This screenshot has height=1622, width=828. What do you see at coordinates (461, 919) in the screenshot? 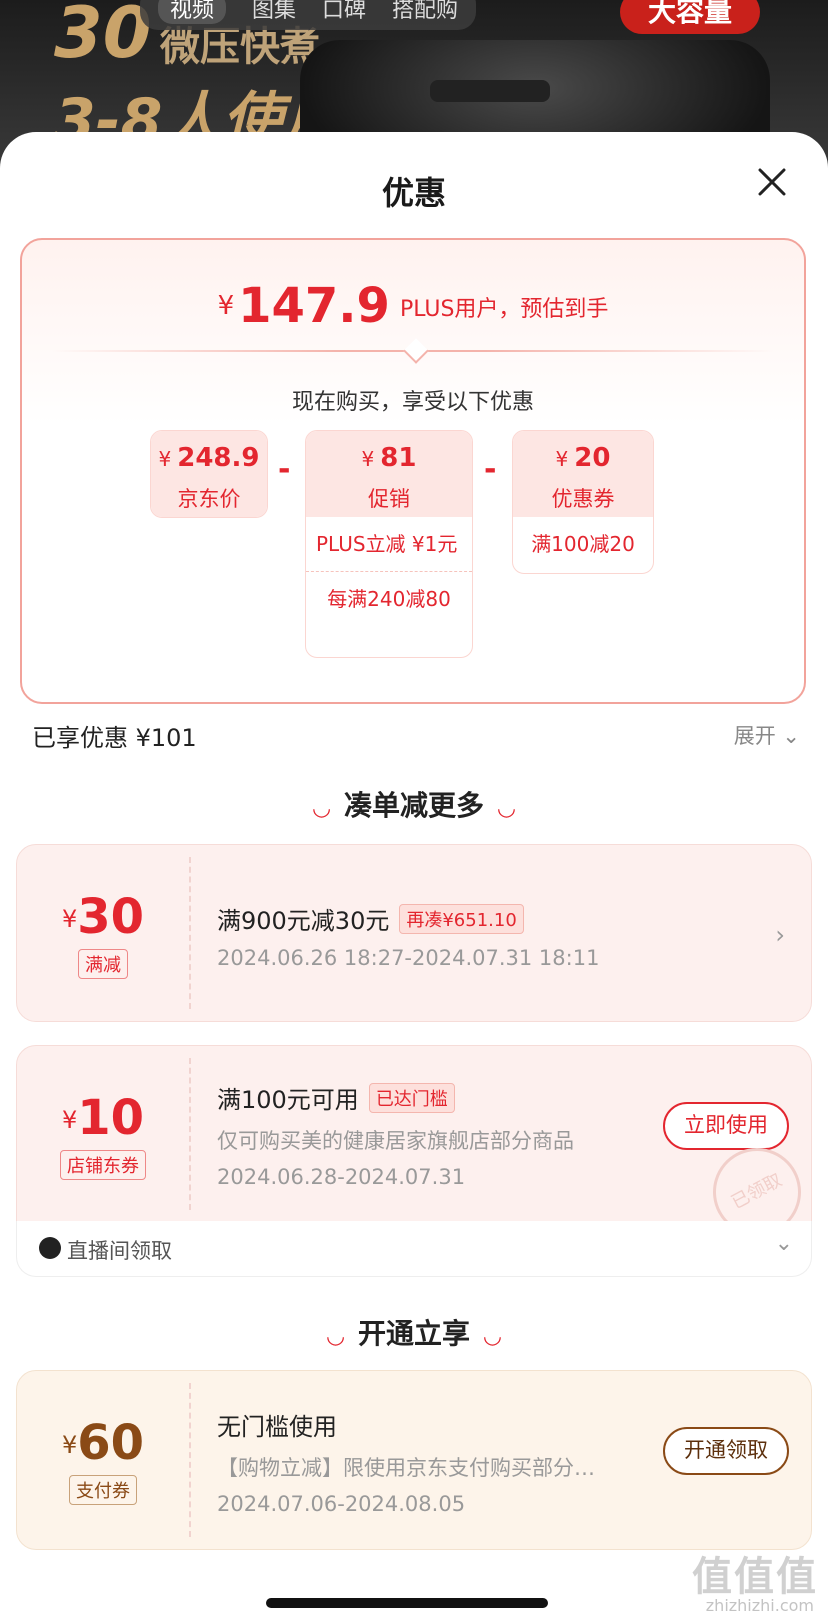
I see `add-on-amount-badge: 再凑¥651.10` at bounding box center [461, 919].